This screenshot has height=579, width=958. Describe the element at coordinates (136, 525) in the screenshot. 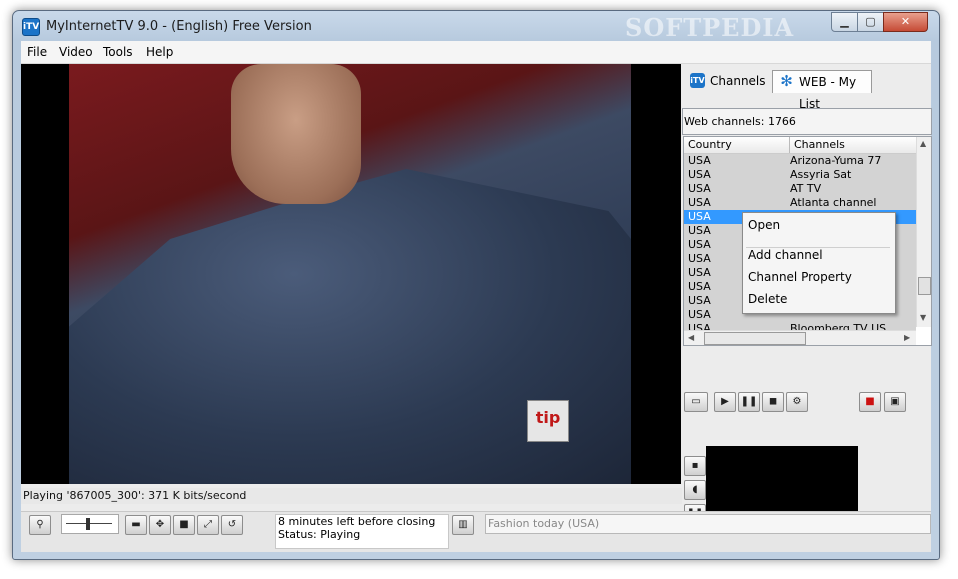

I see `small-view-button: ▬` at that location.